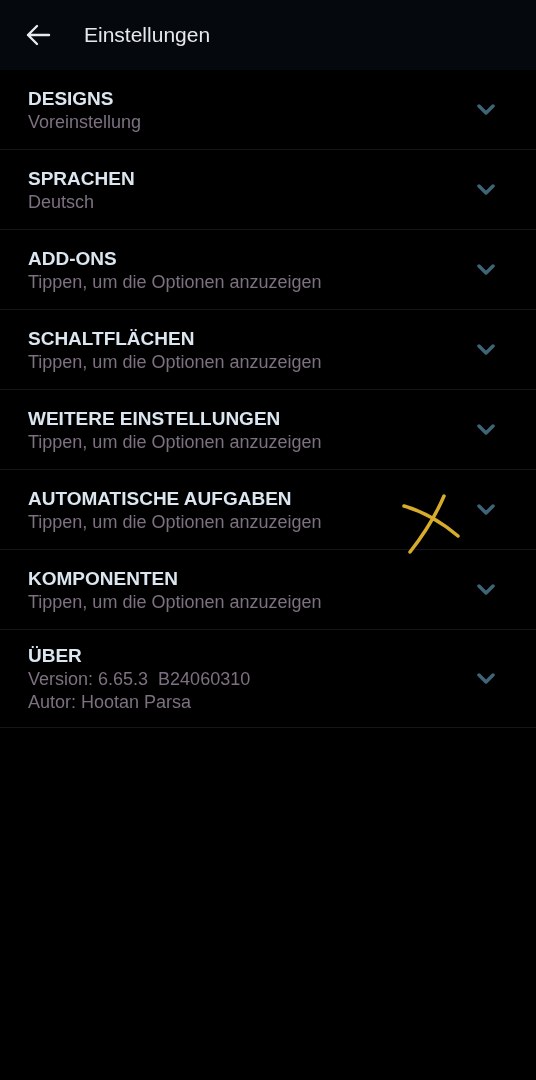 The height and width of the screenshot is (1080, 536). I want to click on section-title: AUTOMATISCHE AUFGABEN, so click(160, 498).